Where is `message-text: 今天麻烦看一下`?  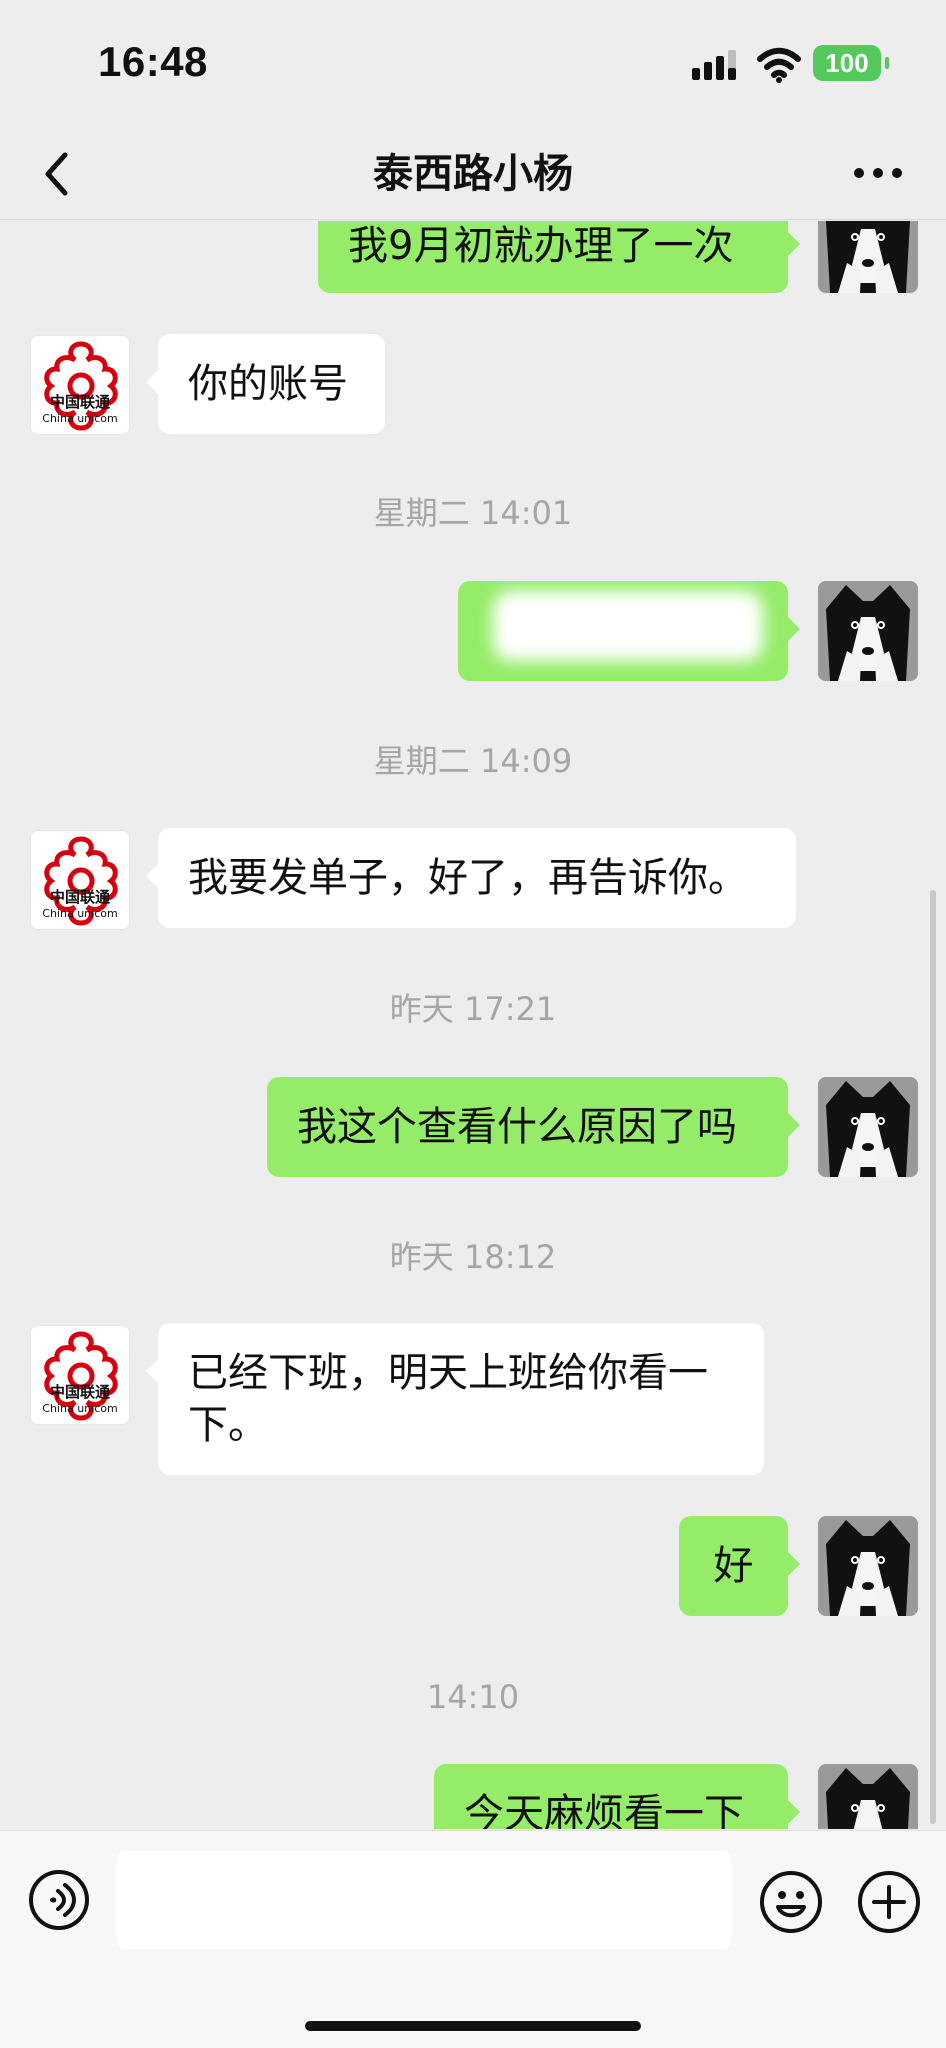
message-text: 今天麻烦看一下 is located at coordinates (604, 1810).